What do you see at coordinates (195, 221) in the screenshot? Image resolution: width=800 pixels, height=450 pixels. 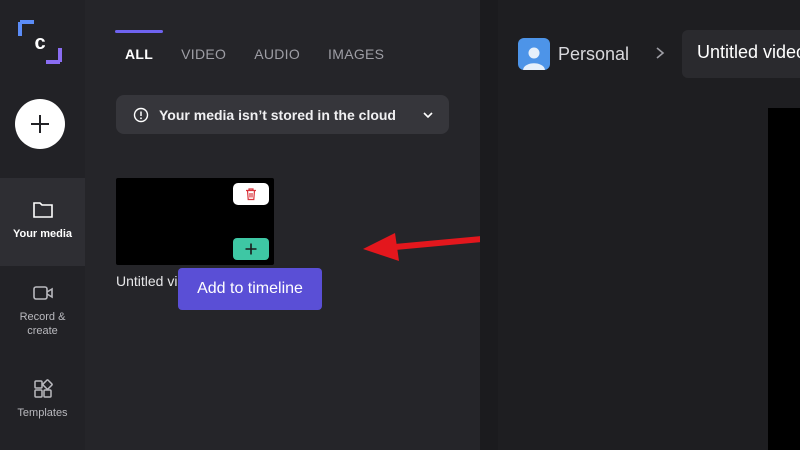 I see `media-thumbnail` at bounding box center [195, 221].